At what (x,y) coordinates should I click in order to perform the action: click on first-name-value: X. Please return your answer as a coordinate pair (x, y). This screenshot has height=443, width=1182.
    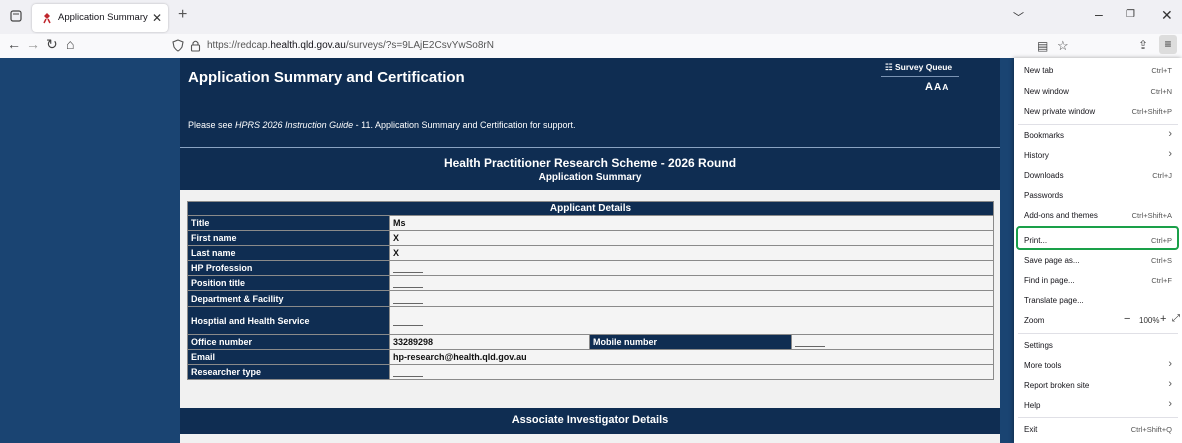
    Looking at the image, I should click on (691, 238).